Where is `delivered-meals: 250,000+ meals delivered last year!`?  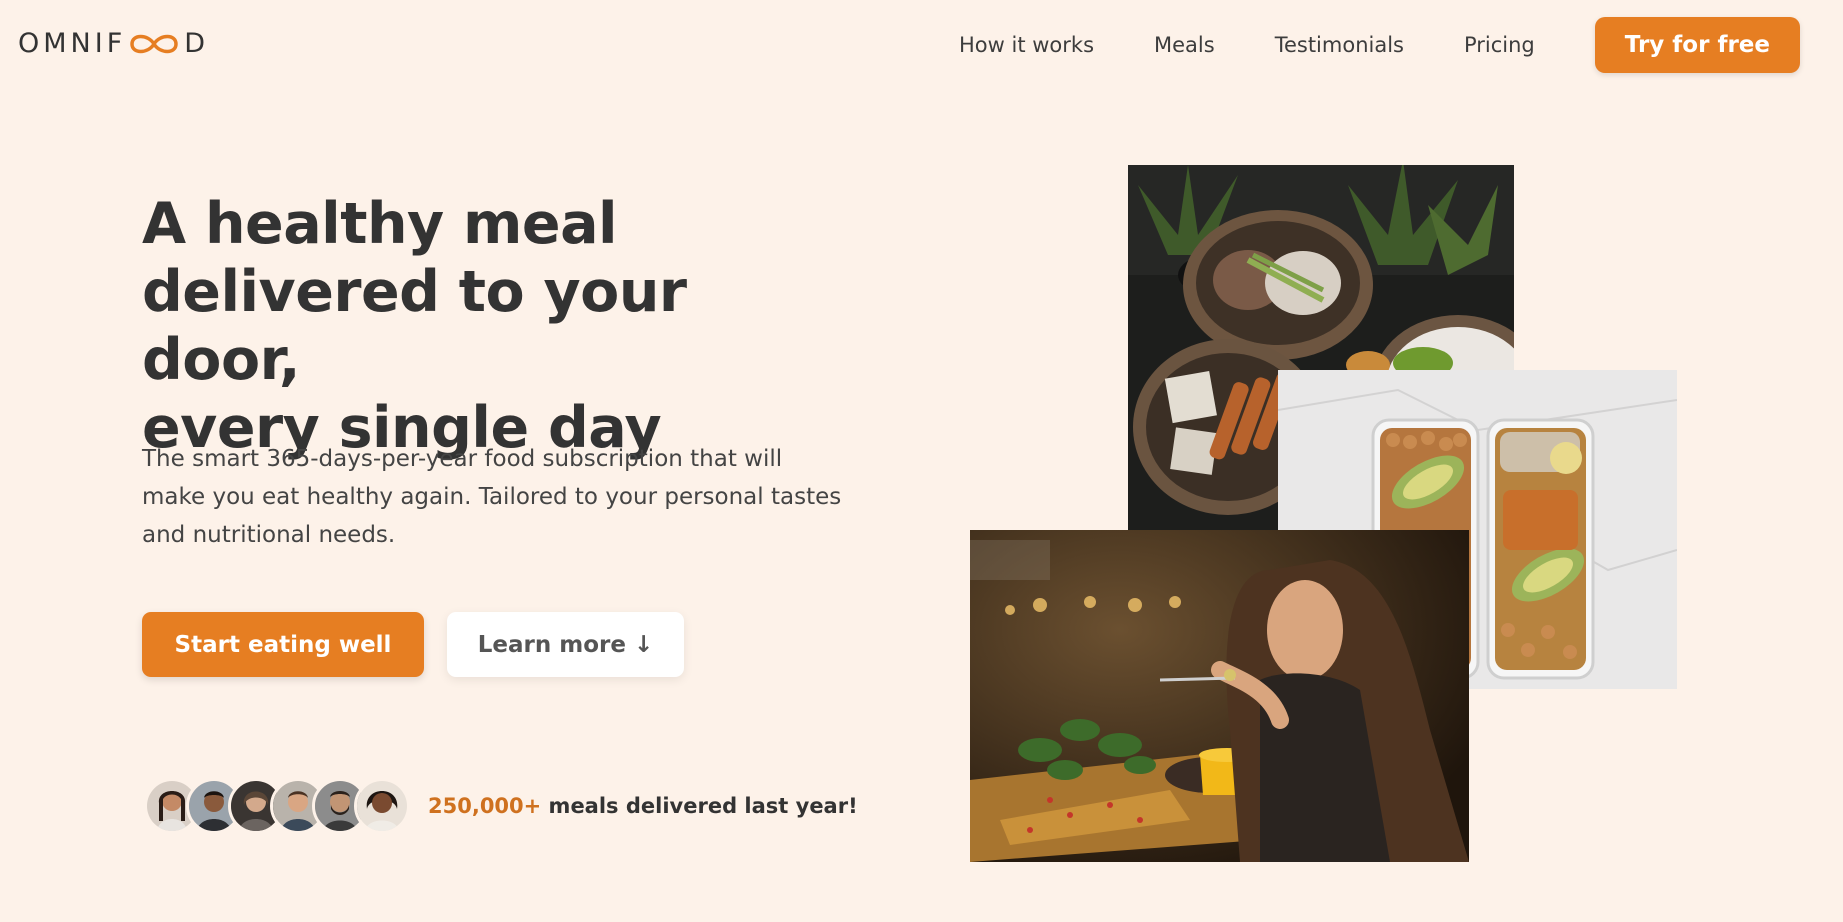 delivered-meals: 250,000+ meals delivered last year! is located at coordinates (501, 806).